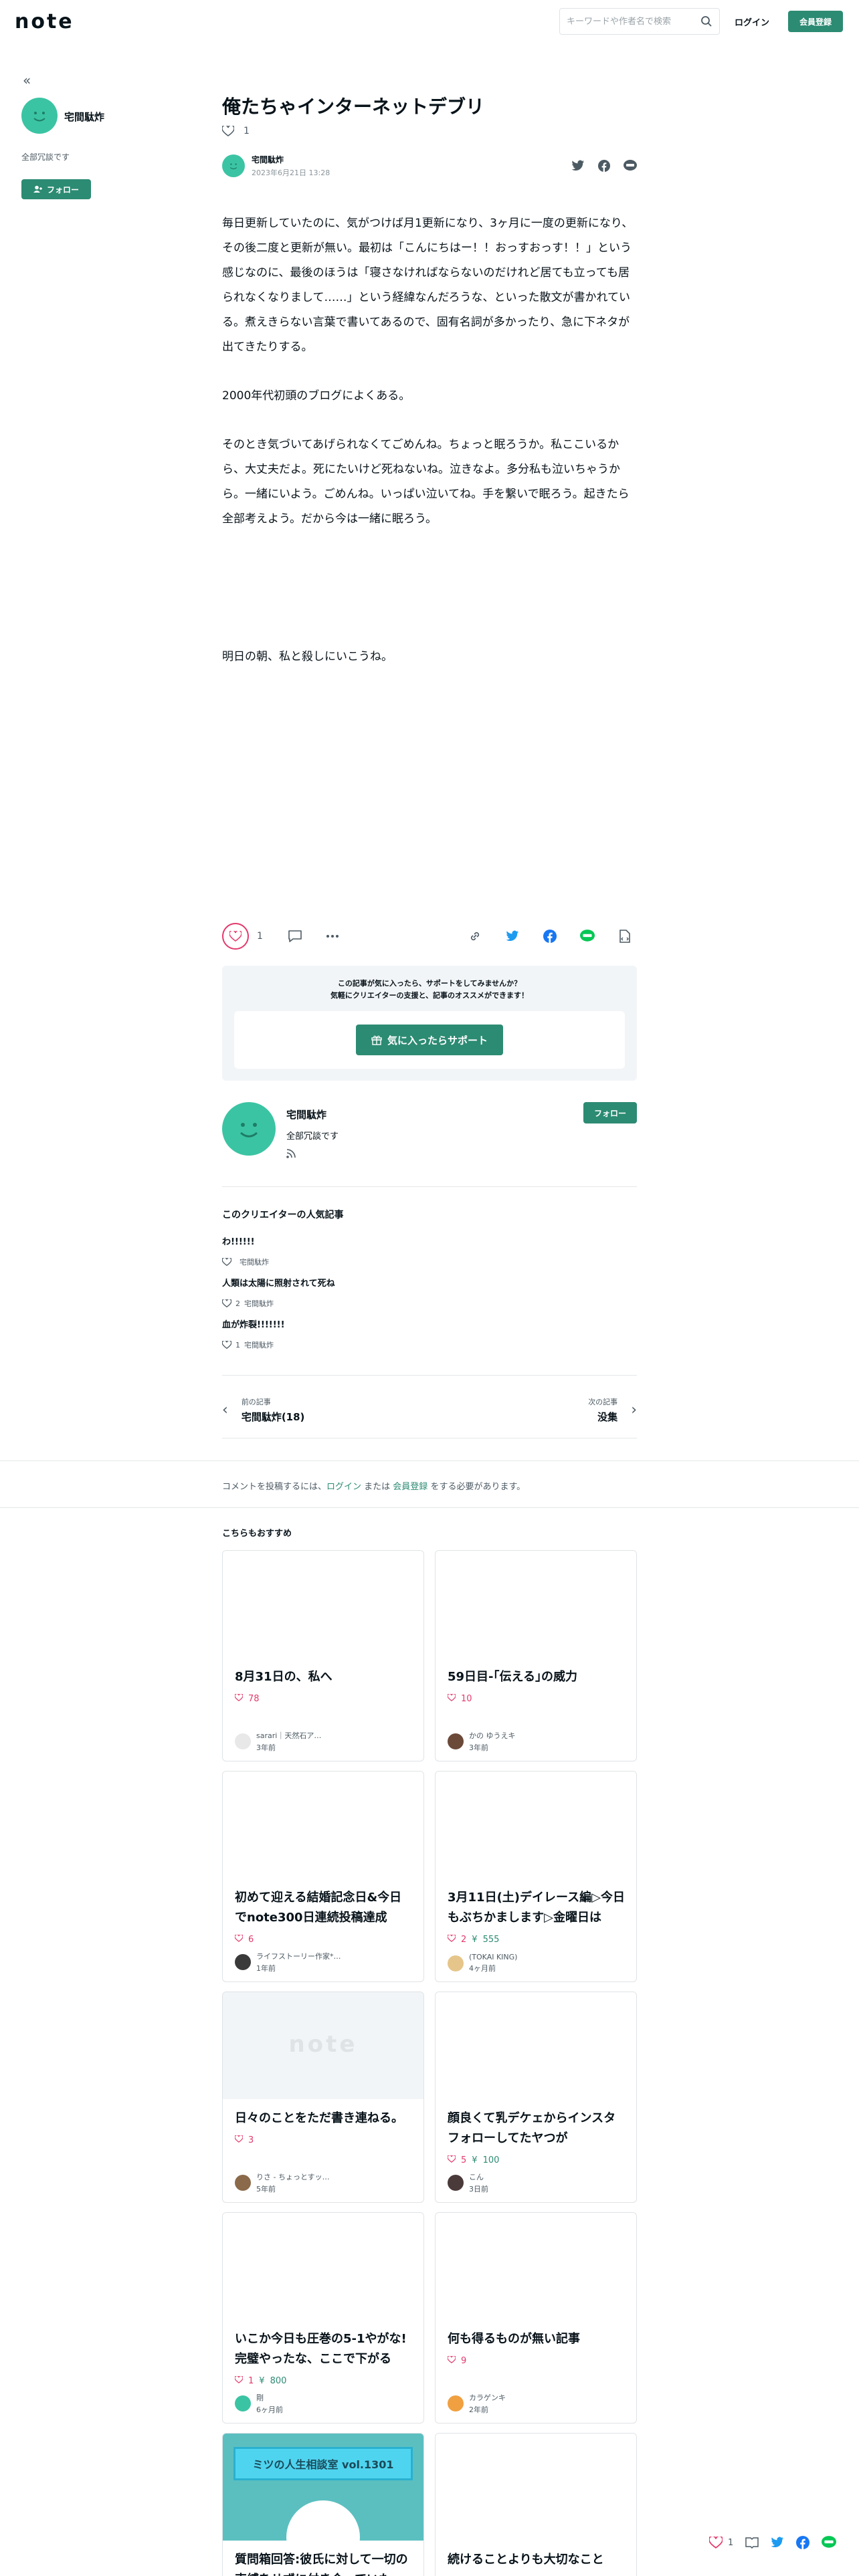  What do you see at coordinates (477, 2403) in the screenshot?
I see `card-author: カラゲンキ 2年前` at bounding box center [477, 2403].